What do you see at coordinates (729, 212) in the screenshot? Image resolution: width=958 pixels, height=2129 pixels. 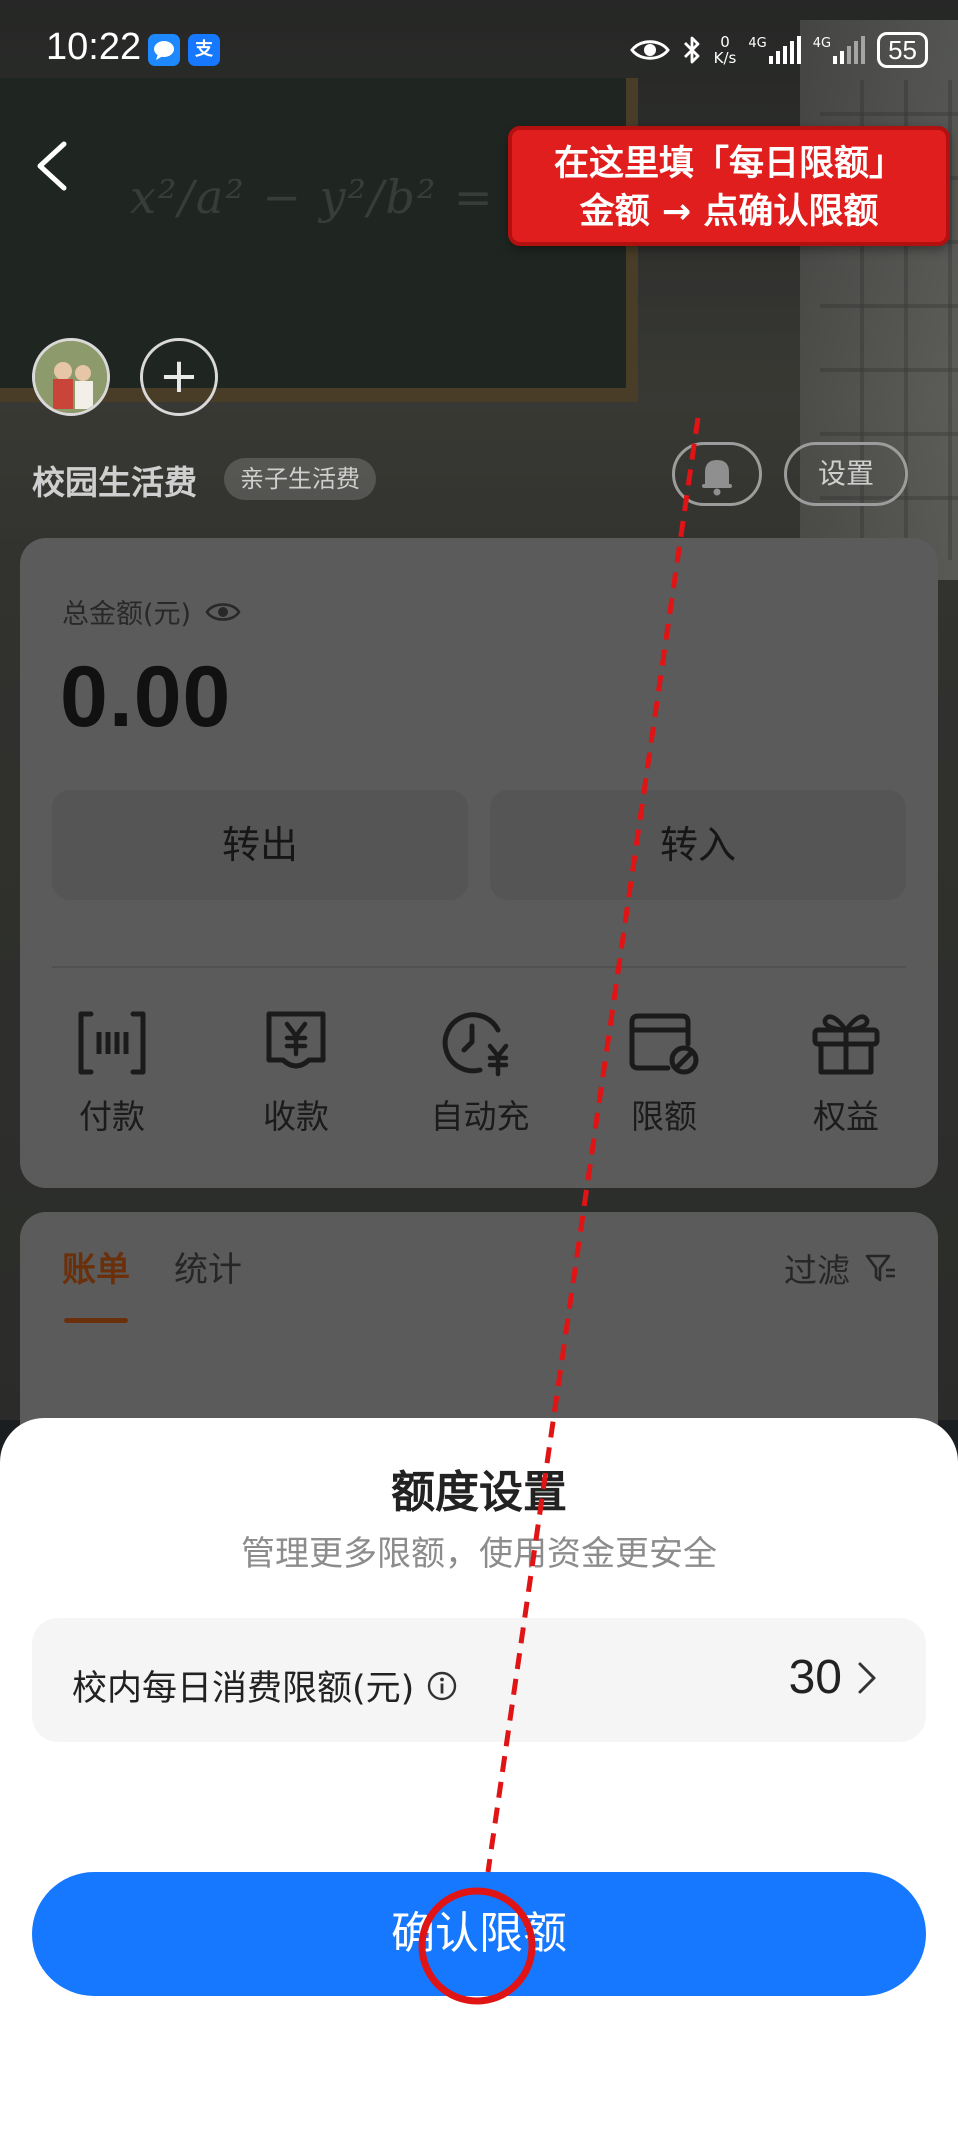 I see `callout-line-2: 金额 → 点确认限额` at bounding box center [729, 212].